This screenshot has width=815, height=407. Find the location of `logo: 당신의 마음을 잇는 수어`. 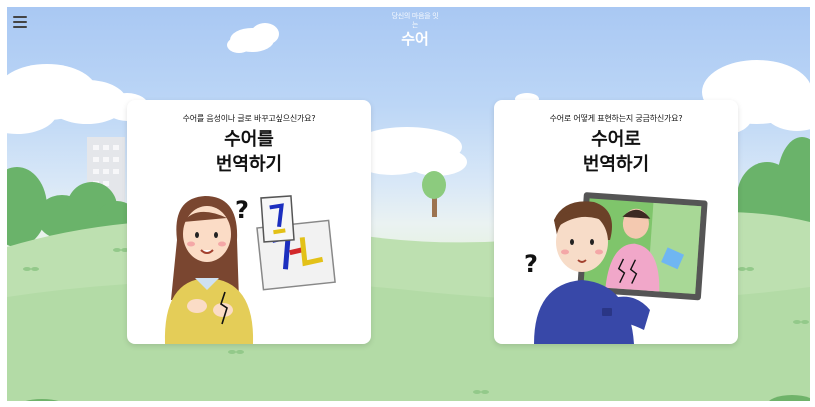

logo: 당신의 마음을 잇는 수어 is located at coordinates (415, 30).